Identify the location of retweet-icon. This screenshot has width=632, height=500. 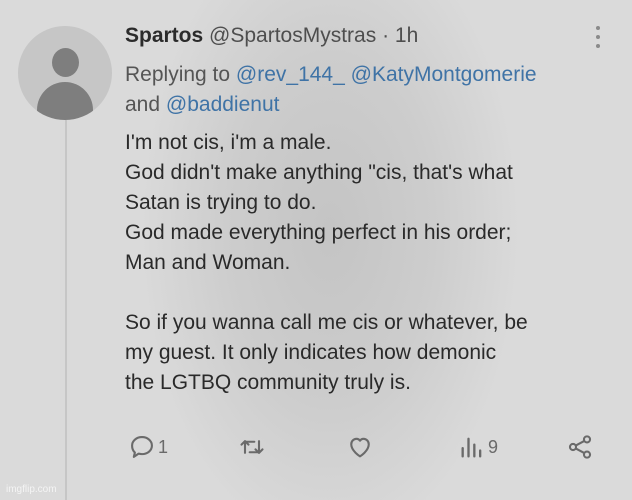
(252, 447).